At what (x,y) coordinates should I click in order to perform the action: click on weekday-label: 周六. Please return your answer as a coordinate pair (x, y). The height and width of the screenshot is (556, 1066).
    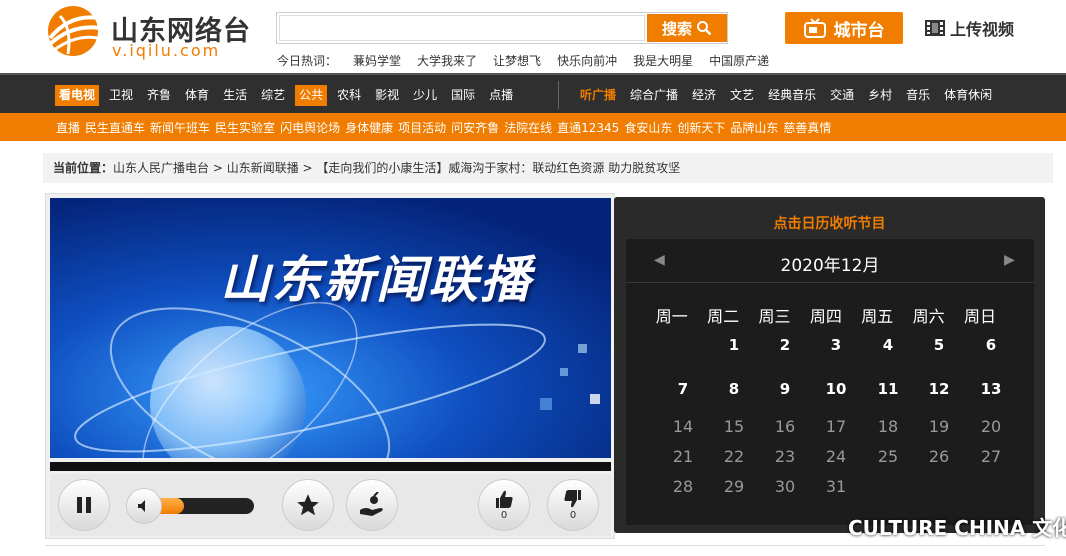
    Looking at the image, I should click on (928, 316).